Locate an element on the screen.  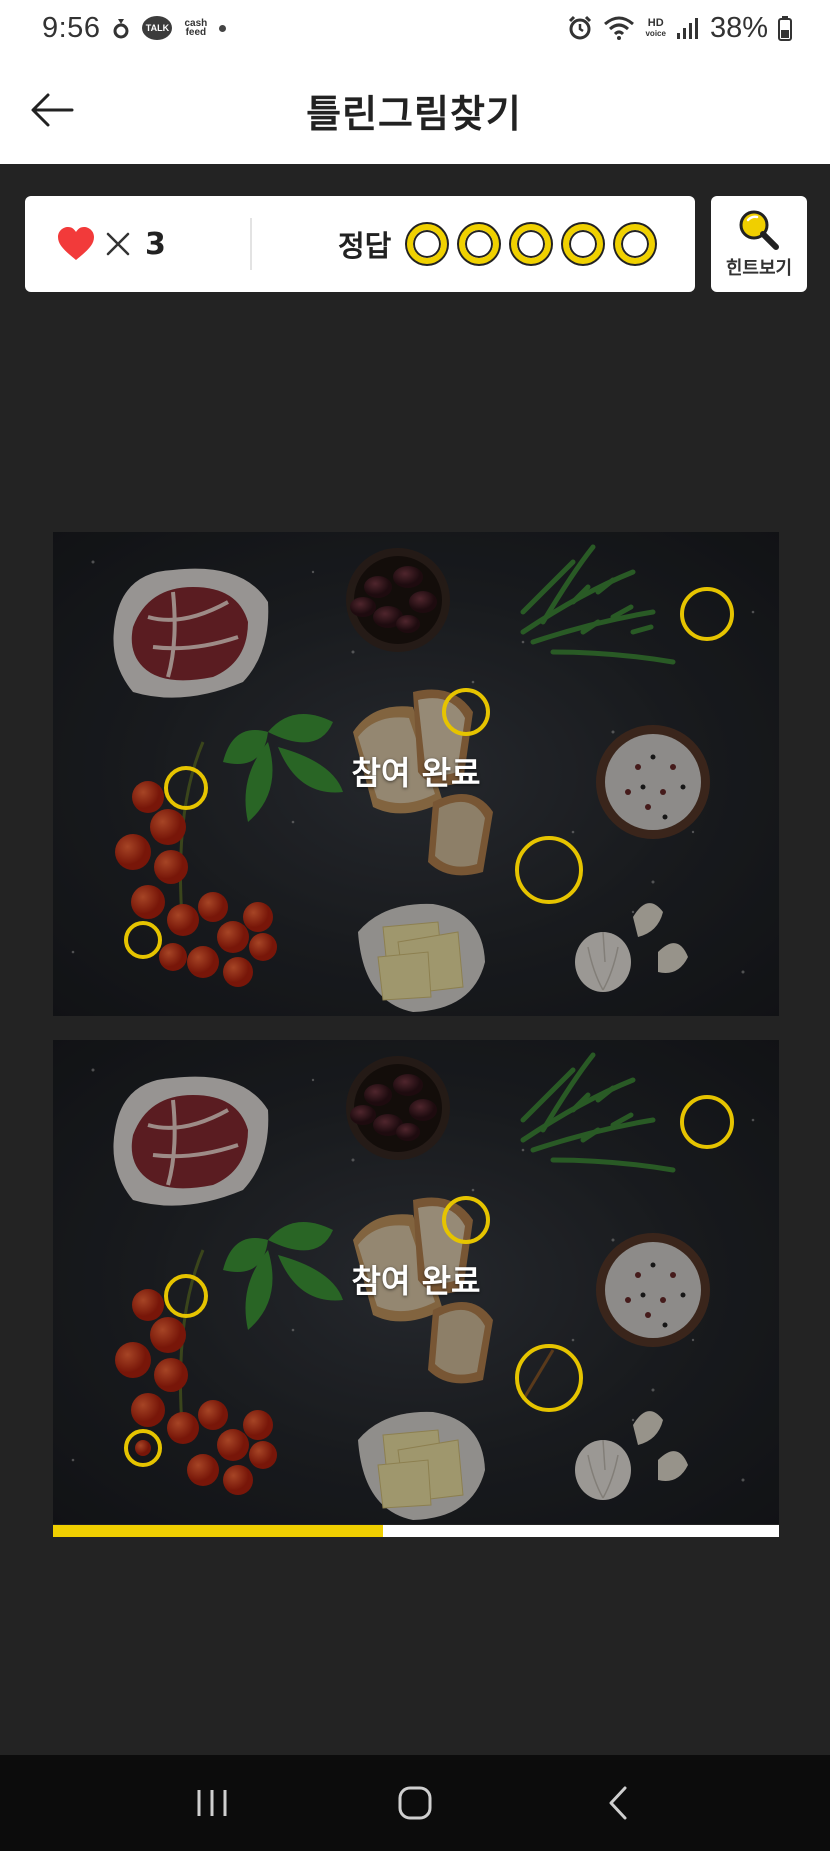
recent-apps-button is located at coordinates (212, 1803).